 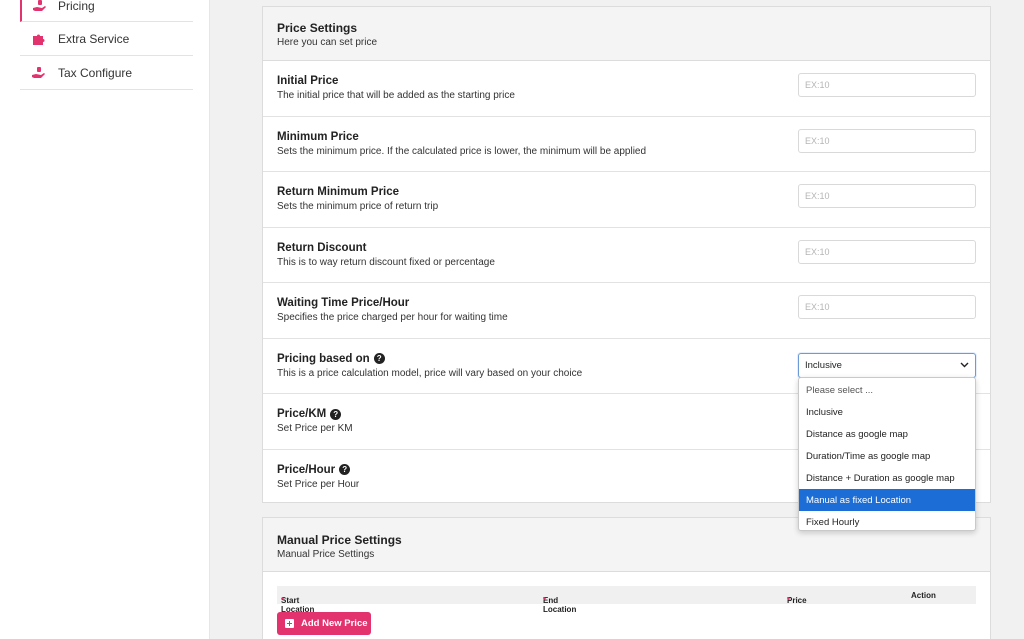 I want to click on dropdown-option: Fixed Hourly, so click(x=887, y=522).